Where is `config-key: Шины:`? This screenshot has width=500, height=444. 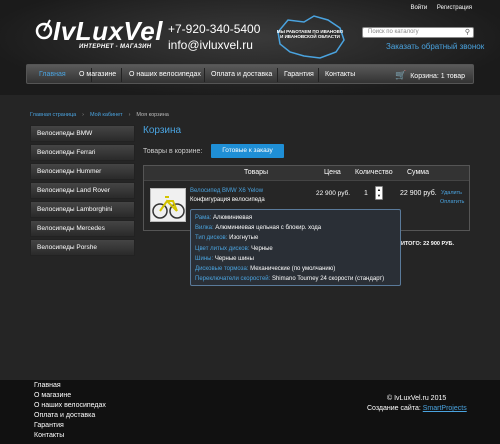
config-key: Шины: is located at coordinates (204, 258).